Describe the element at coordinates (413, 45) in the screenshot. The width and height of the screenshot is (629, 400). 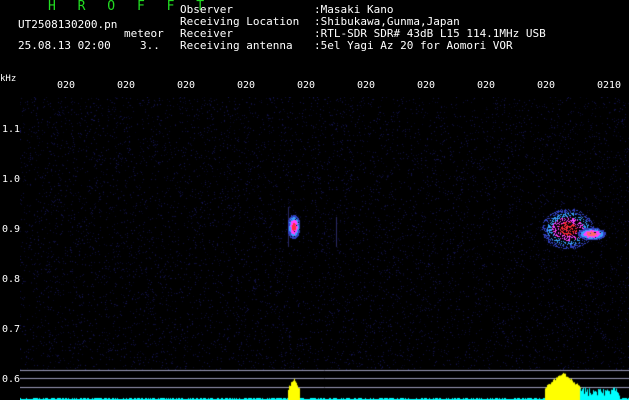
I see `info-value: :5el Yagi Az 20 for Aomori VOR` at that location.